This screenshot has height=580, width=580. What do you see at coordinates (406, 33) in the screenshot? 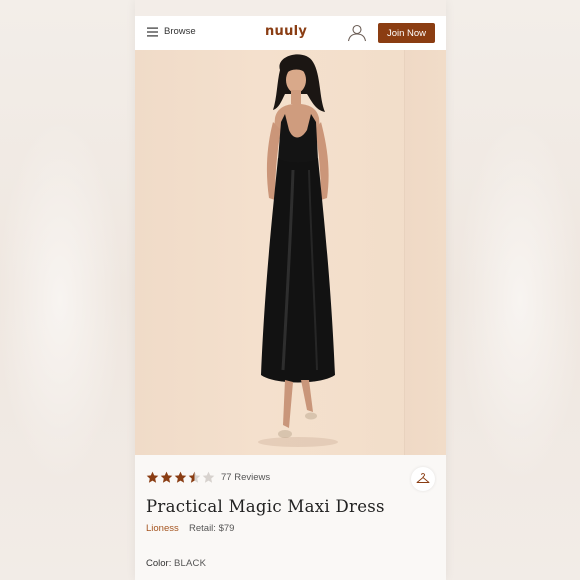
I see `join-now-button: Join Now` at bounding box center [406, 33].